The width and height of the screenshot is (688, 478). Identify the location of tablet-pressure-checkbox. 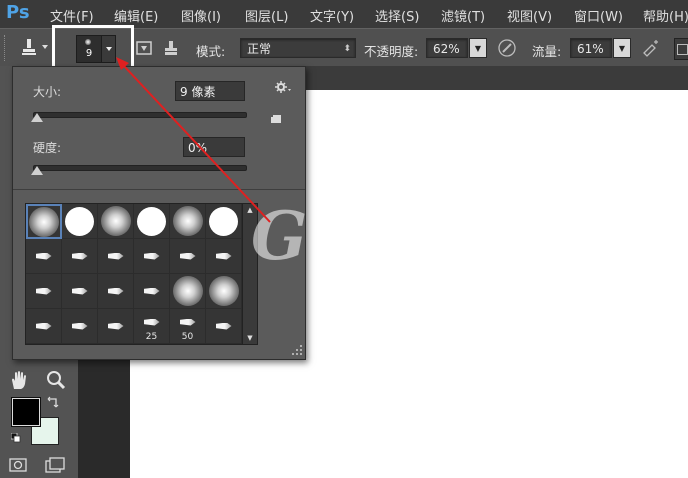
(681, 49).